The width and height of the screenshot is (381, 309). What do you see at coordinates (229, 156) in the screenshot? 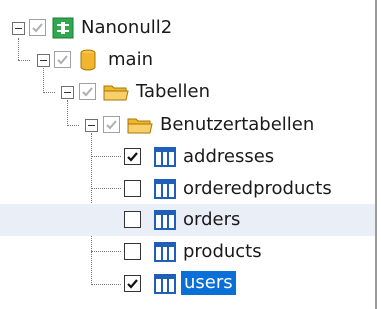
I see `node-label: addresses` at bounding box center [229, 156].